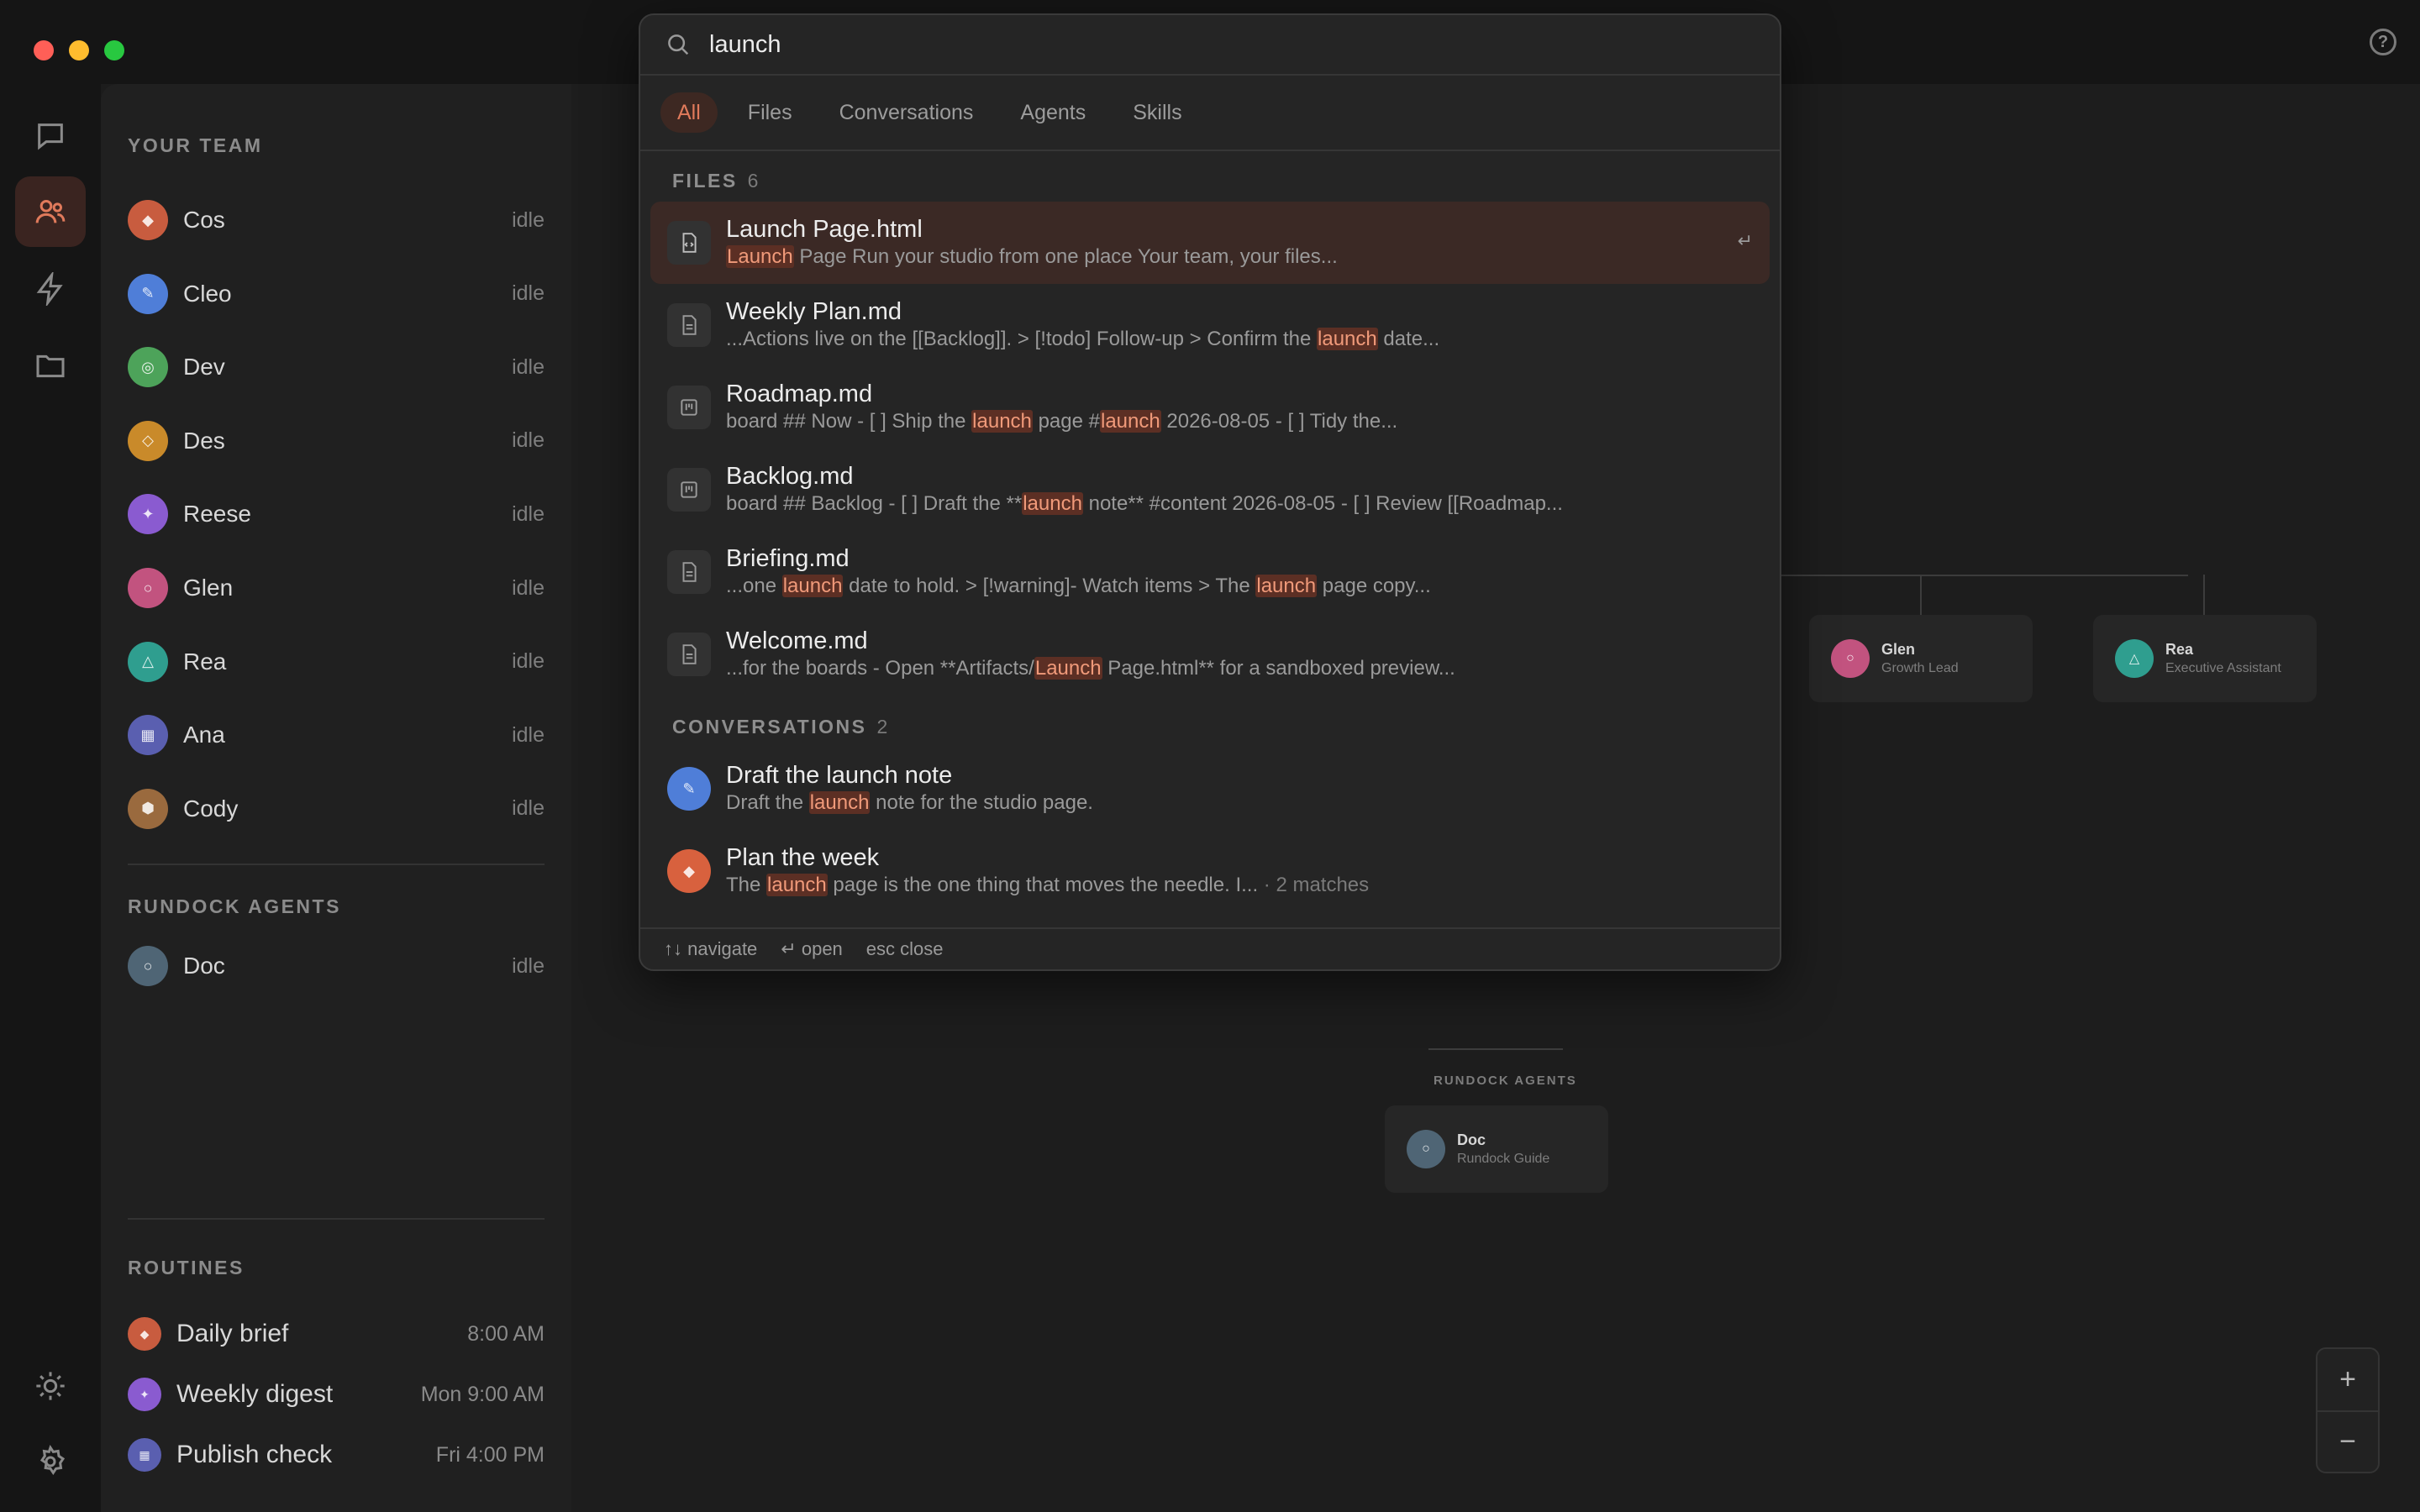 This screenshot has height=1512, width=2420. What do you see at coordinates (144, 1455) in the screenshot?
I see `avatar: ▦` at bounding box center [144, 1455].